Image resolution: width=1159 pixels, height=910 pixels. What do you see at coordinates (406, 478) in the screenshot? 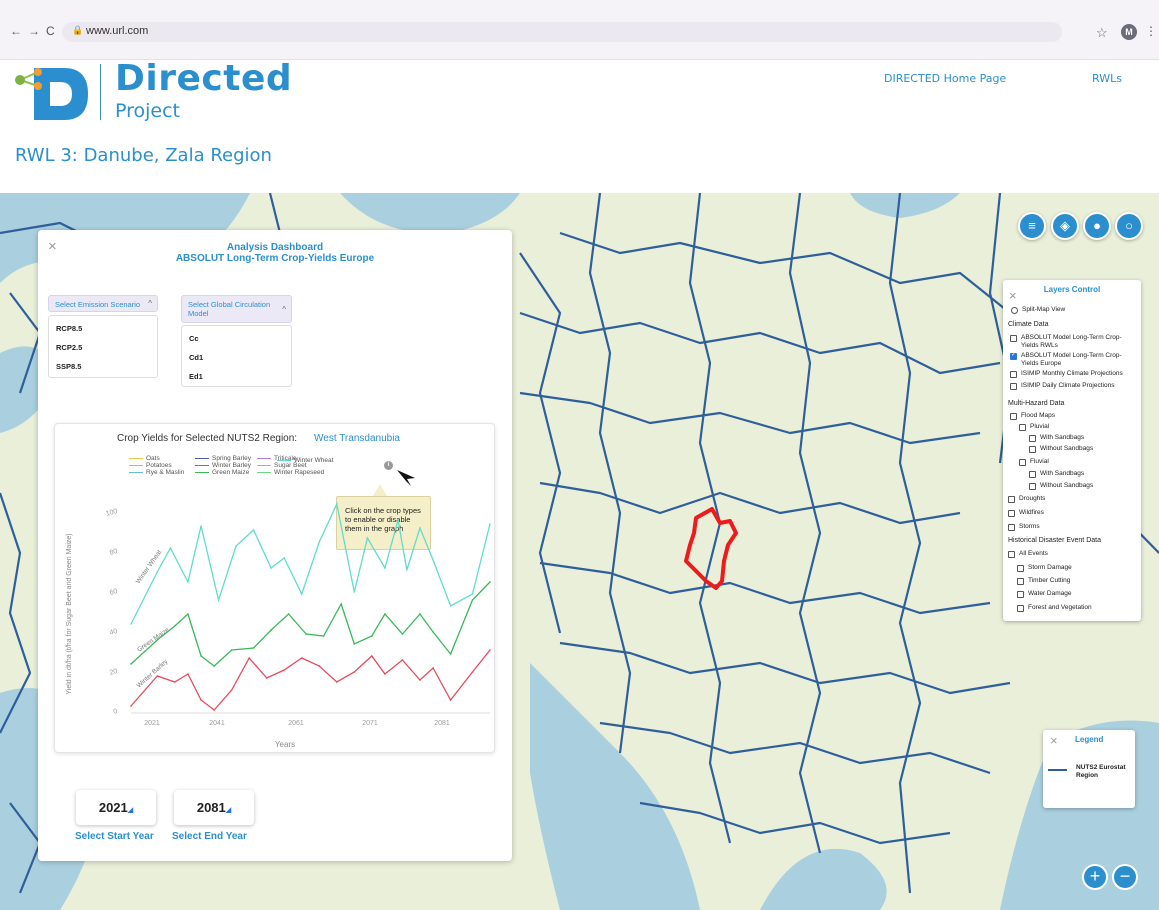
I see `cursor-arrow-icon` at bounding box center [406, 478].